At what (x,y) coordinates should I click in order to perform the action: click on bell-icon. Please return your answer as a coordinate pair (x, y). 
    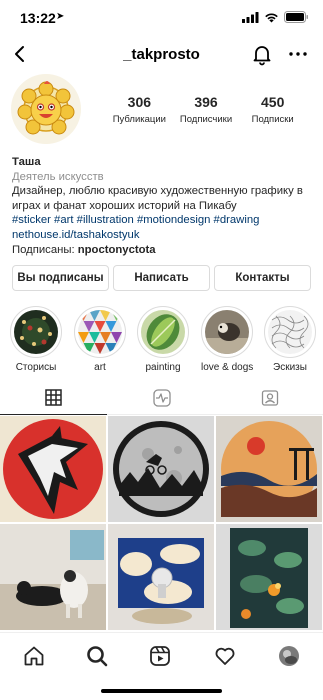
    Looking at the image, I should click on (262, 56).